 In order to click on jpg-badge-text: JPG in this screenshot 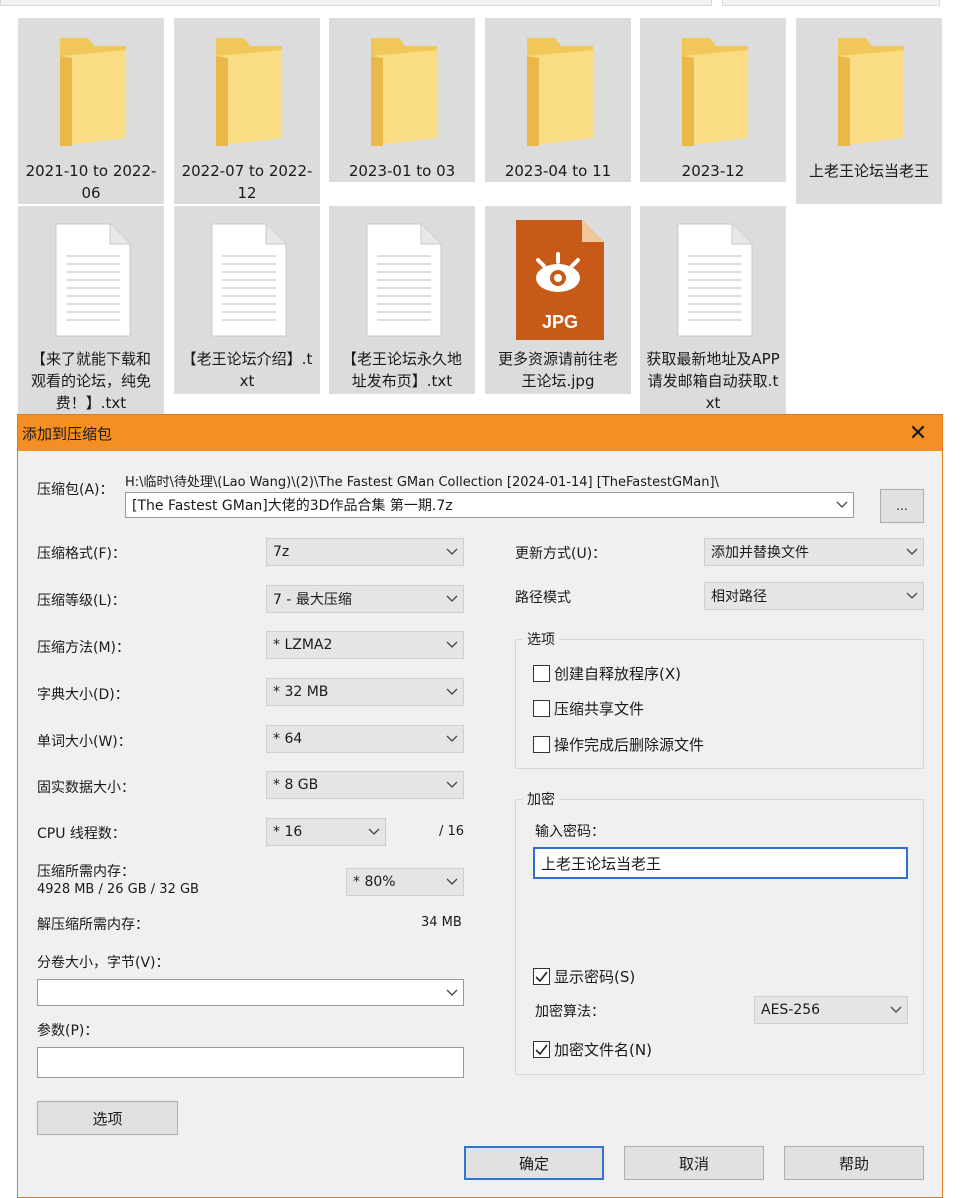, I will do `click(560, 322)`.